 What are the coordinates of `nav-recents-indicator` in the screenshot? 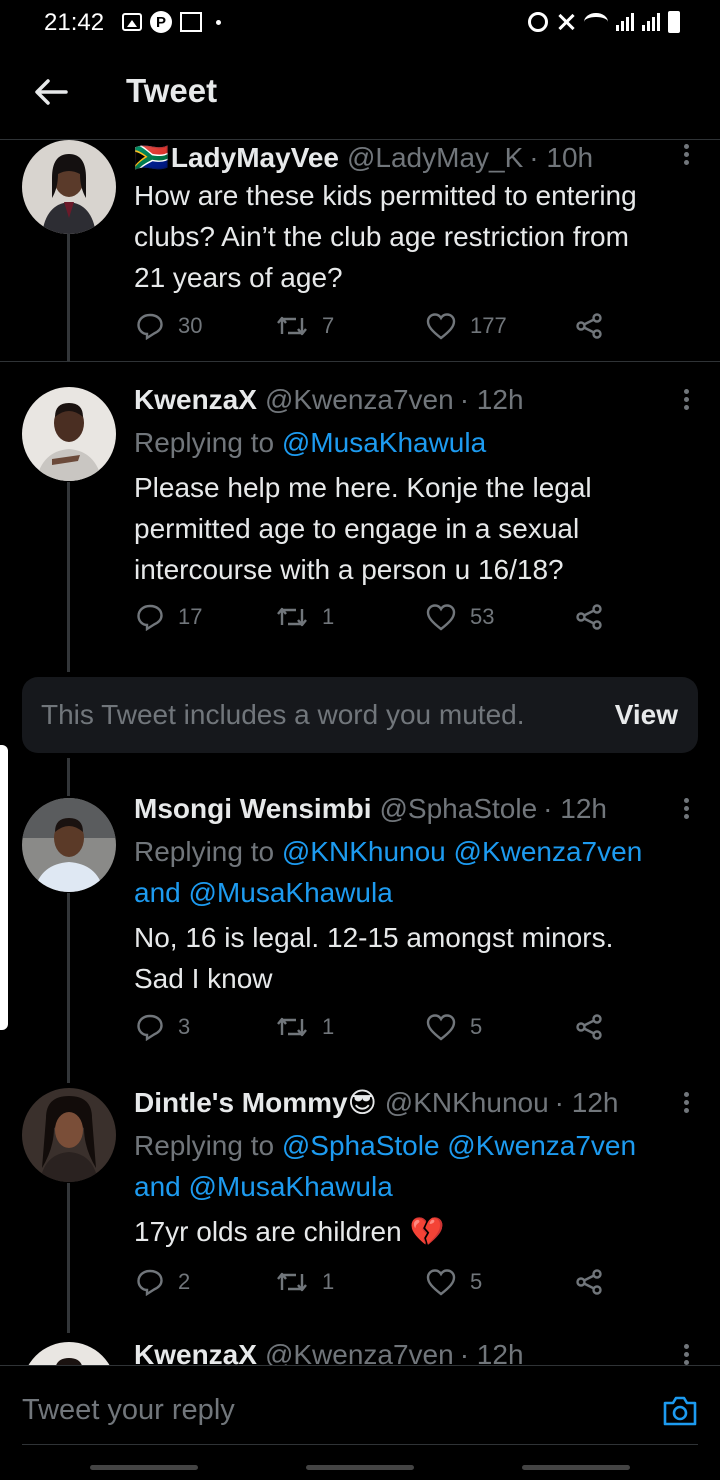 It's located at (144, 1467).